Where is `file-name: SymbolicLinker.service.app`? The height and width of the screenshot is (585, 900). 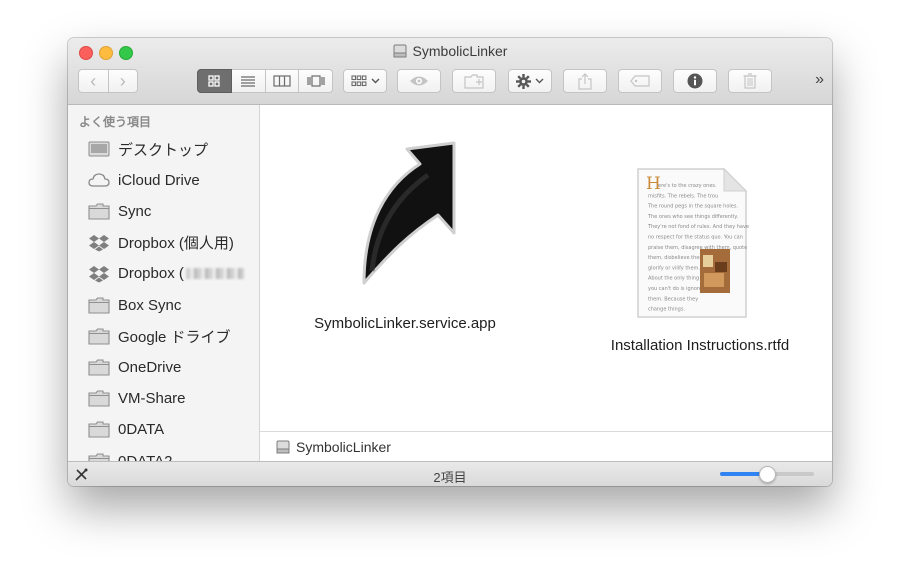
file-name: SymbolicLinker.service.app is located at coordinates (405, 323).